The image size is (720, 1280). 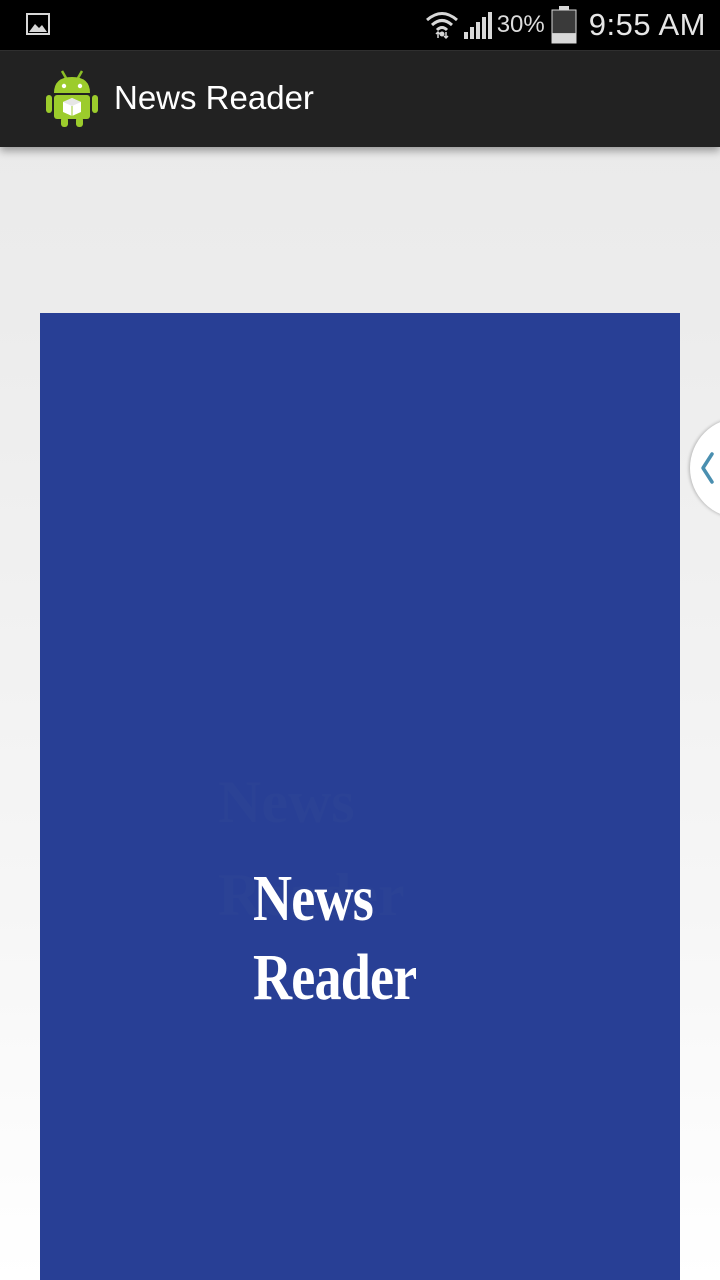 I want to click on wifi-icon, so click(x=441, y=26).